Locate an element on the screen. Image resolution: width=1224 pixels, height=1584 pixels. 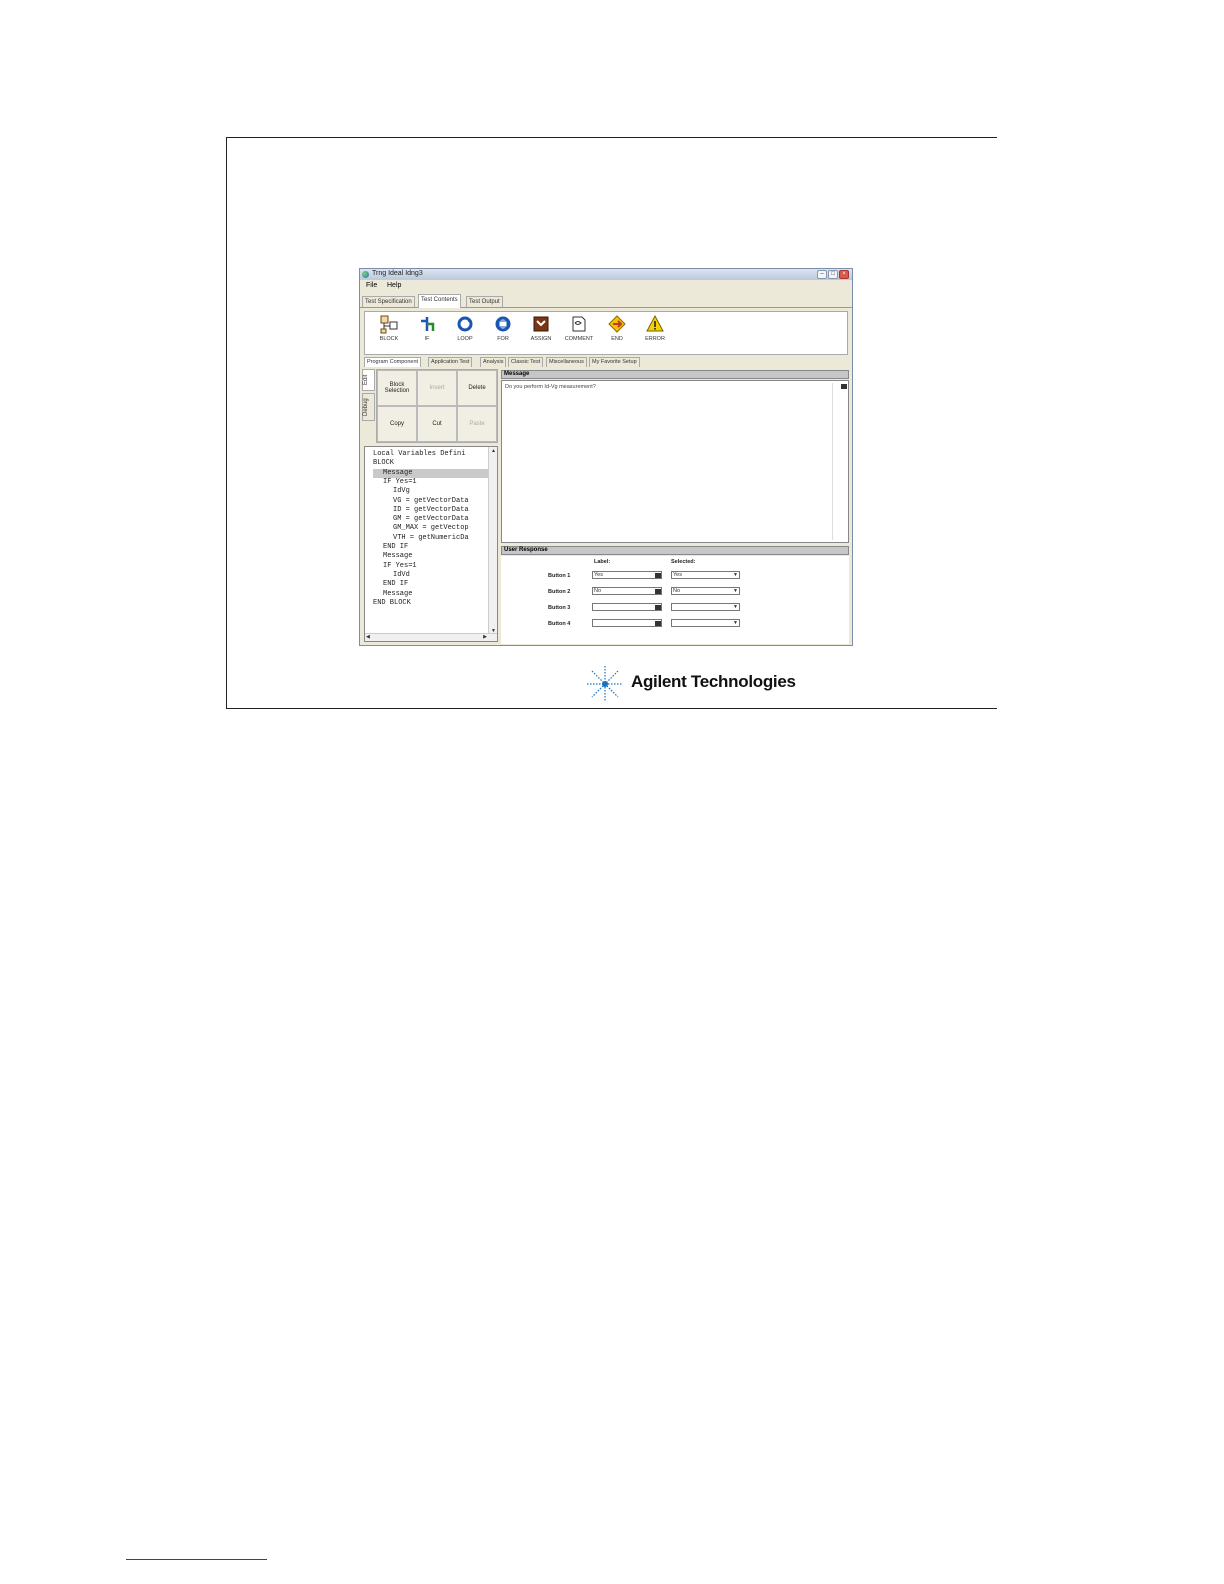
tool-label: IF is located at coordinates (427, 339).